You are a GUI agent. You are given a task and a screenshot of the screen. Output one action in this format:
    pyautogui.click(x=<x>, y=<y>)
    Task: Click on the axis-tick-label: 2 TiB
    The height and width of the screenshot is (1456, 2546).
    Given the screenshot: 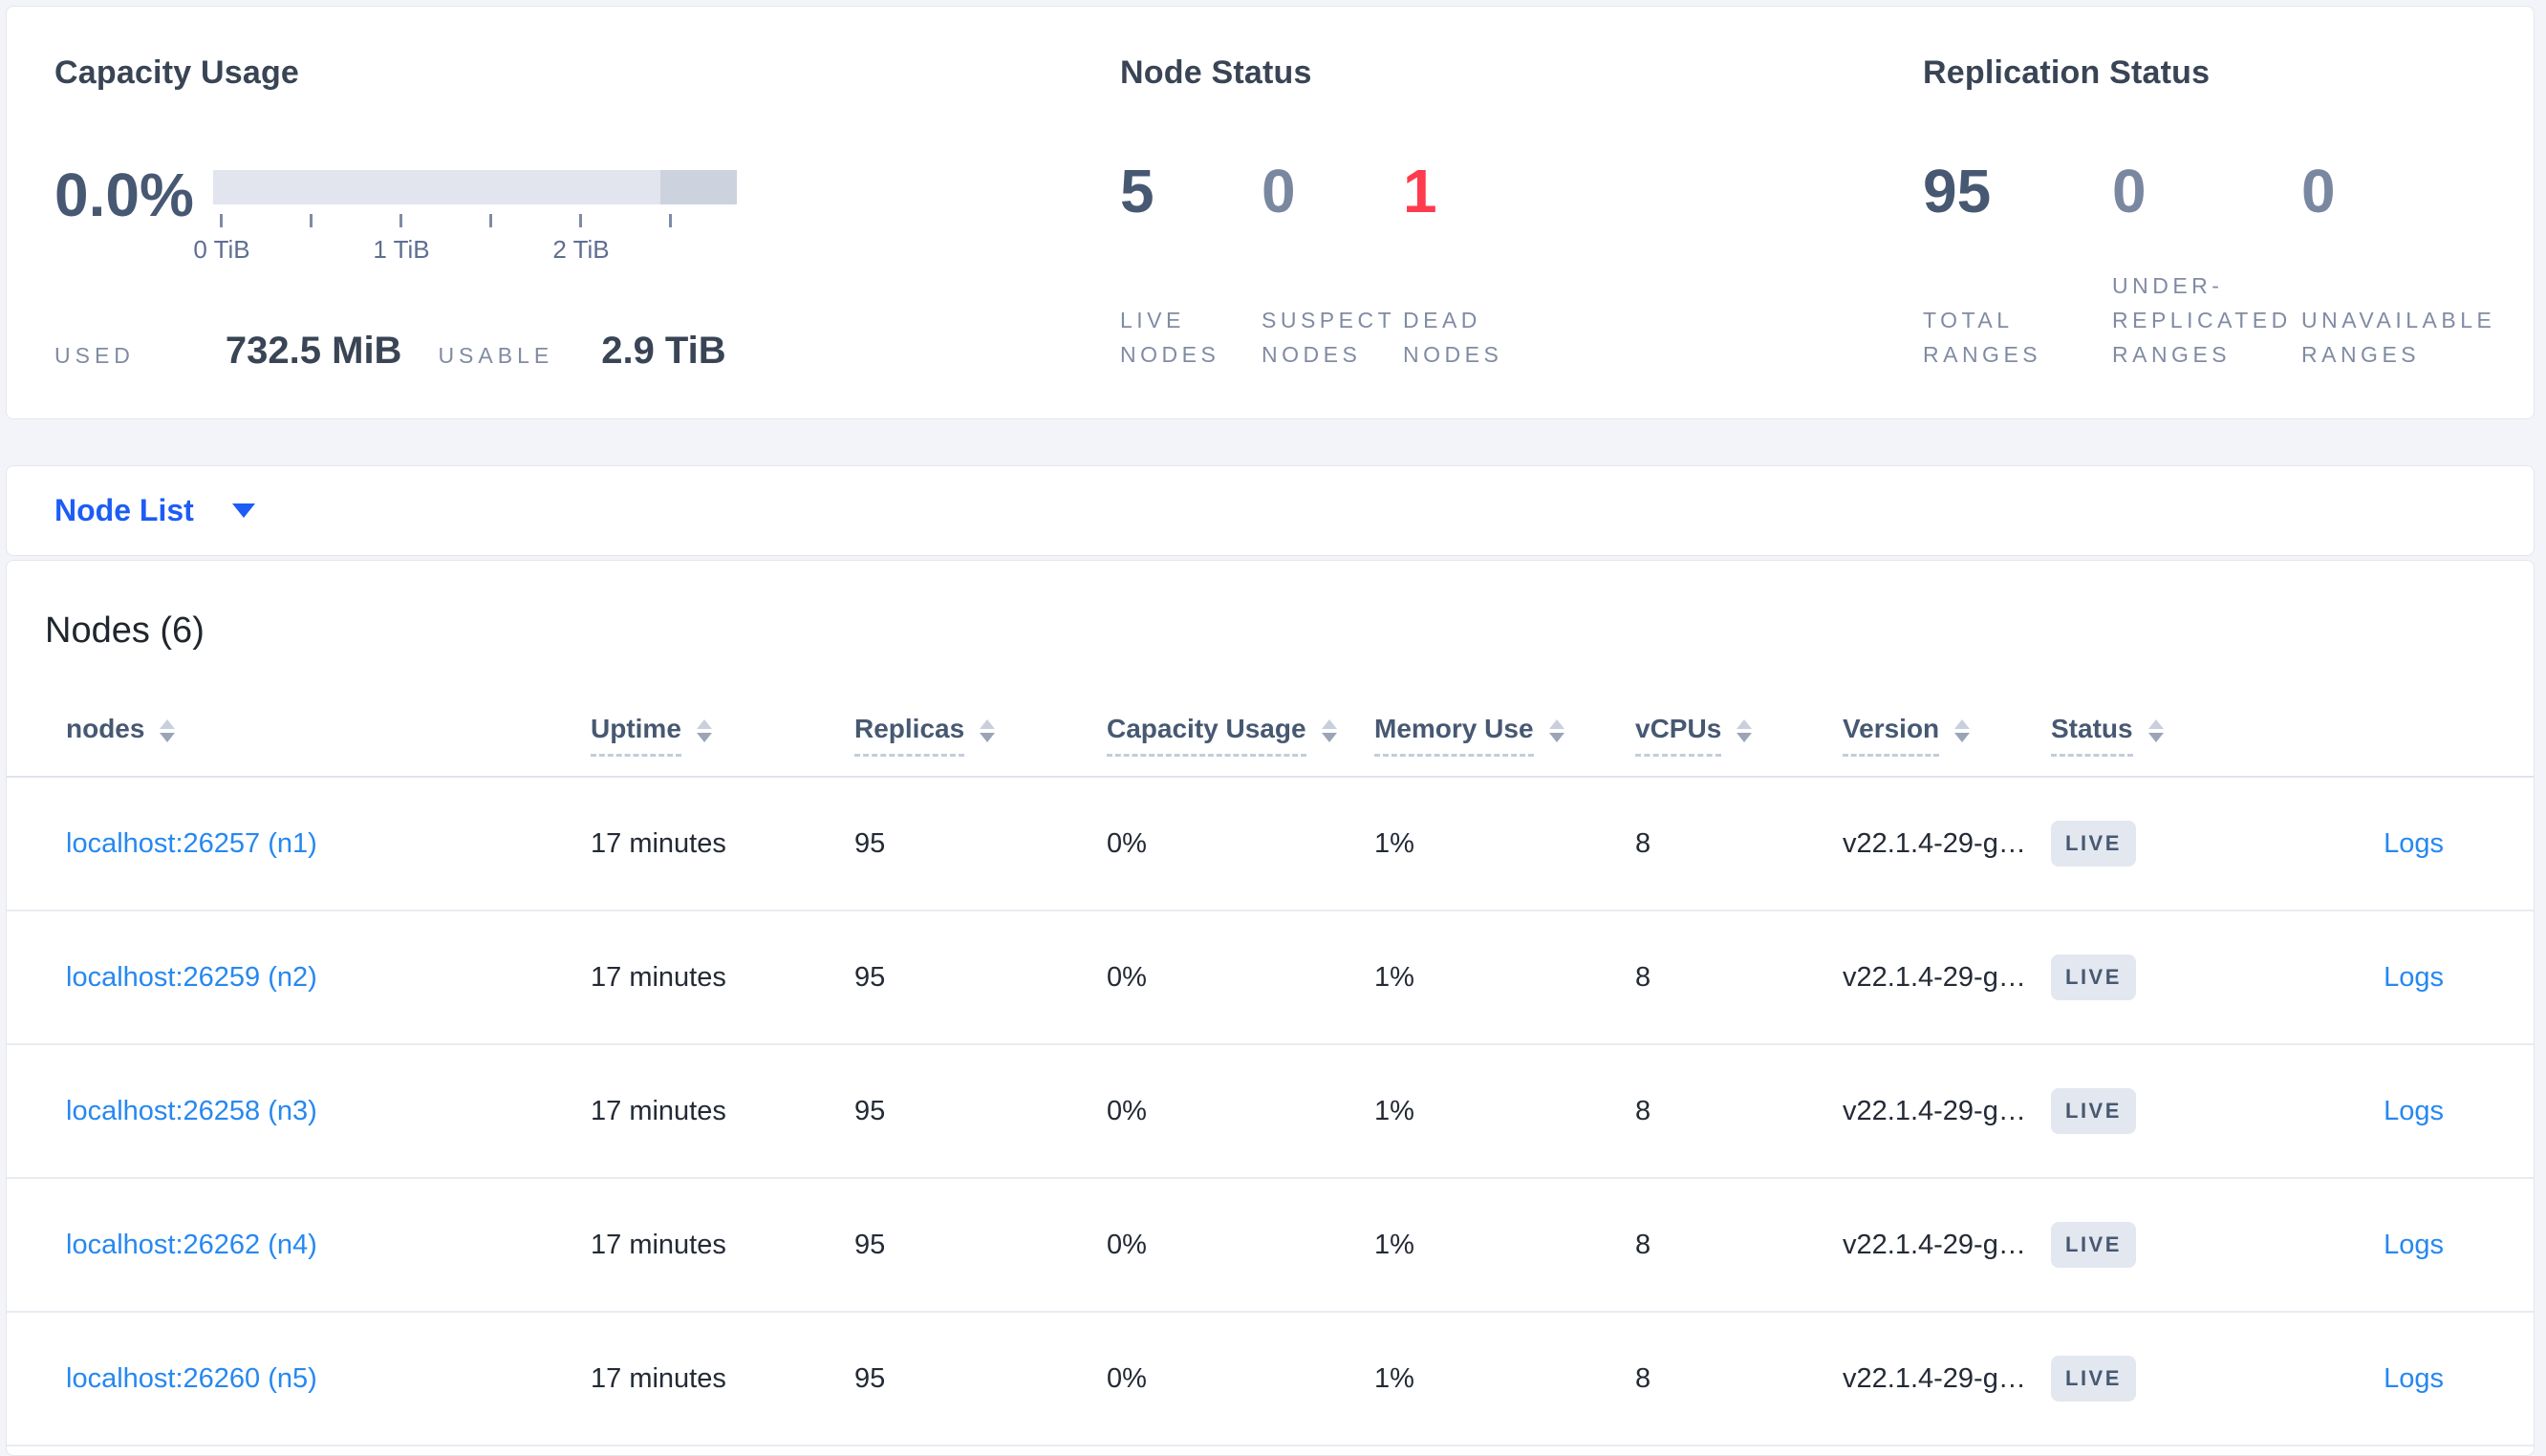 What is the action you would take?
    pyautogui.click(x=581, y=249)
    